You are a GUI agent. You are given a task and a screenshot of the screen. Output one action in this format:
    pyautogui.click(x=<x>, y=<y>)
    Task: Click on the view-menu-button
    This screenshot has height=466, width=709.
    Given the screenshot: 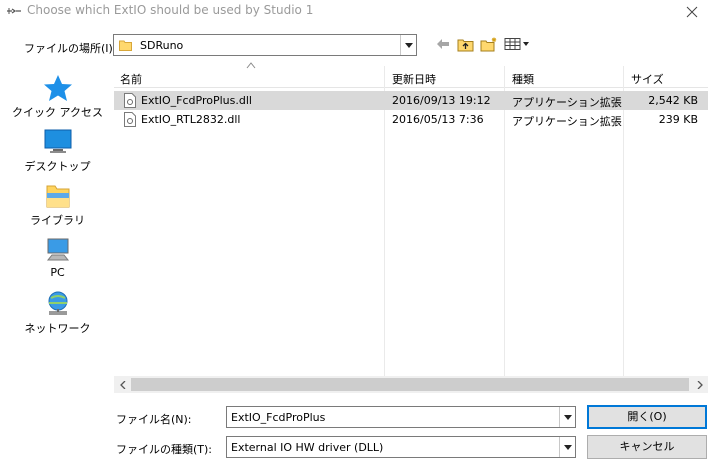 What is the action you would take?
    pyautogui.click(x=517, y=44)
    